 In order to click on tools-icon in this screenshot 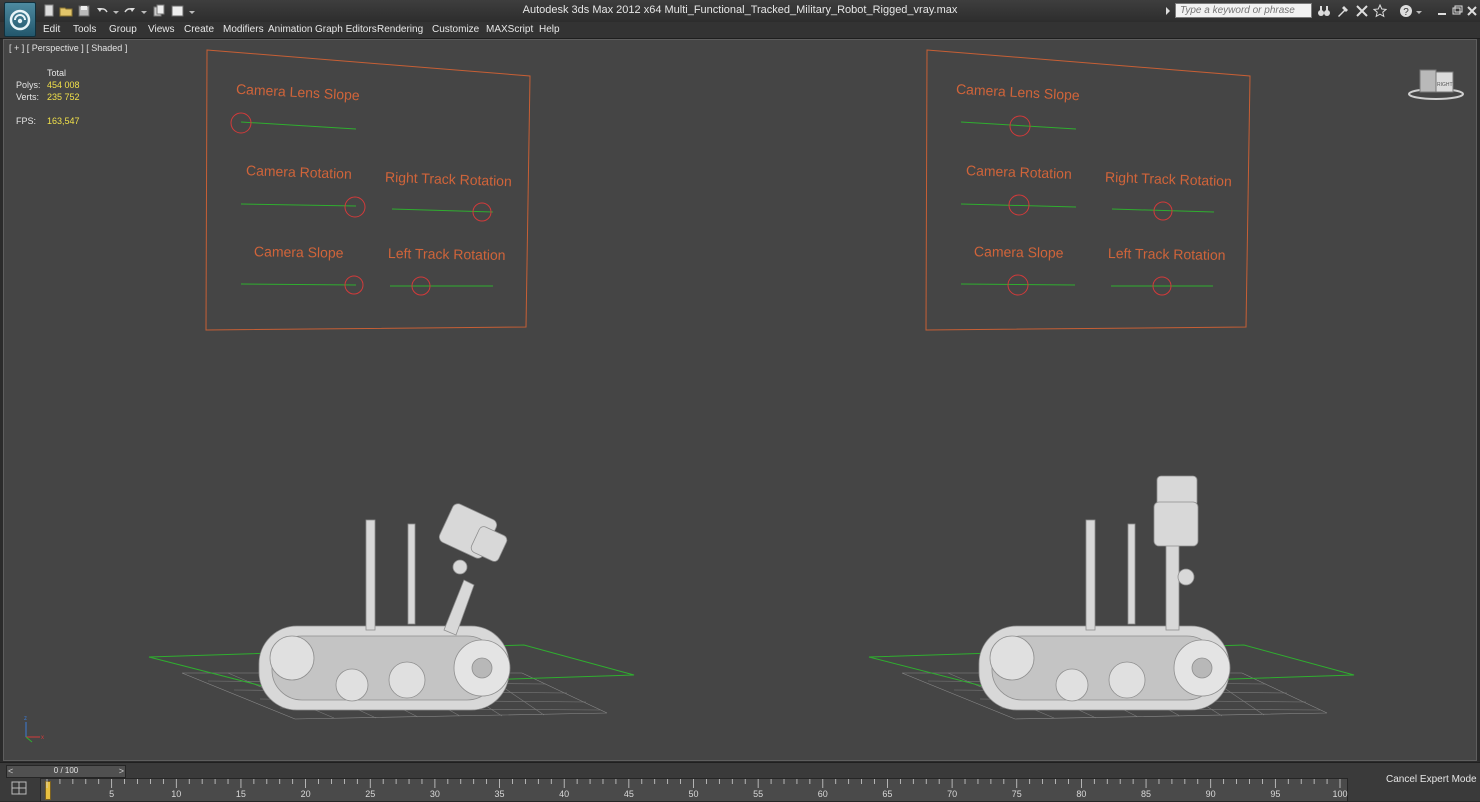, I will do `click(1362, 11)`.